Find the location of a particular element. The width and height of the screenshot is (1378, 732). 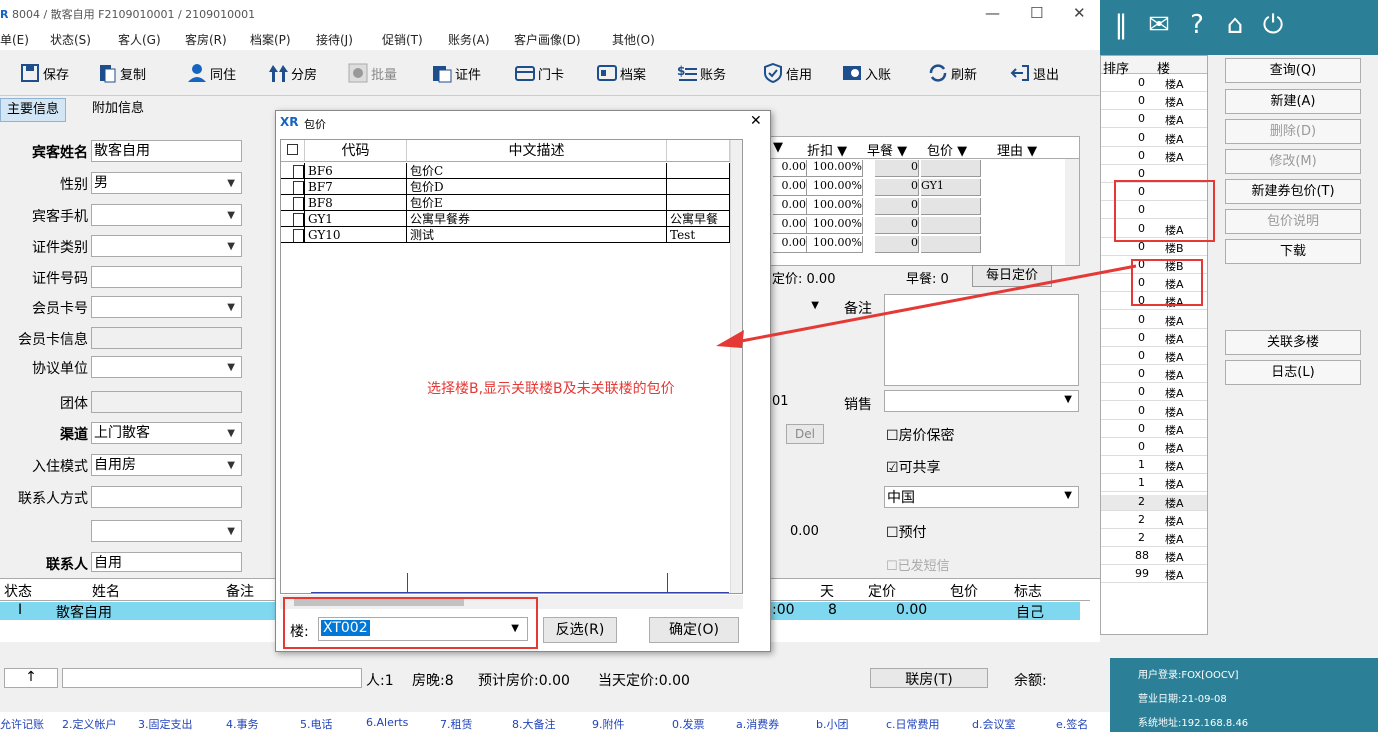

summary-input is located at coordinates (212, 678).